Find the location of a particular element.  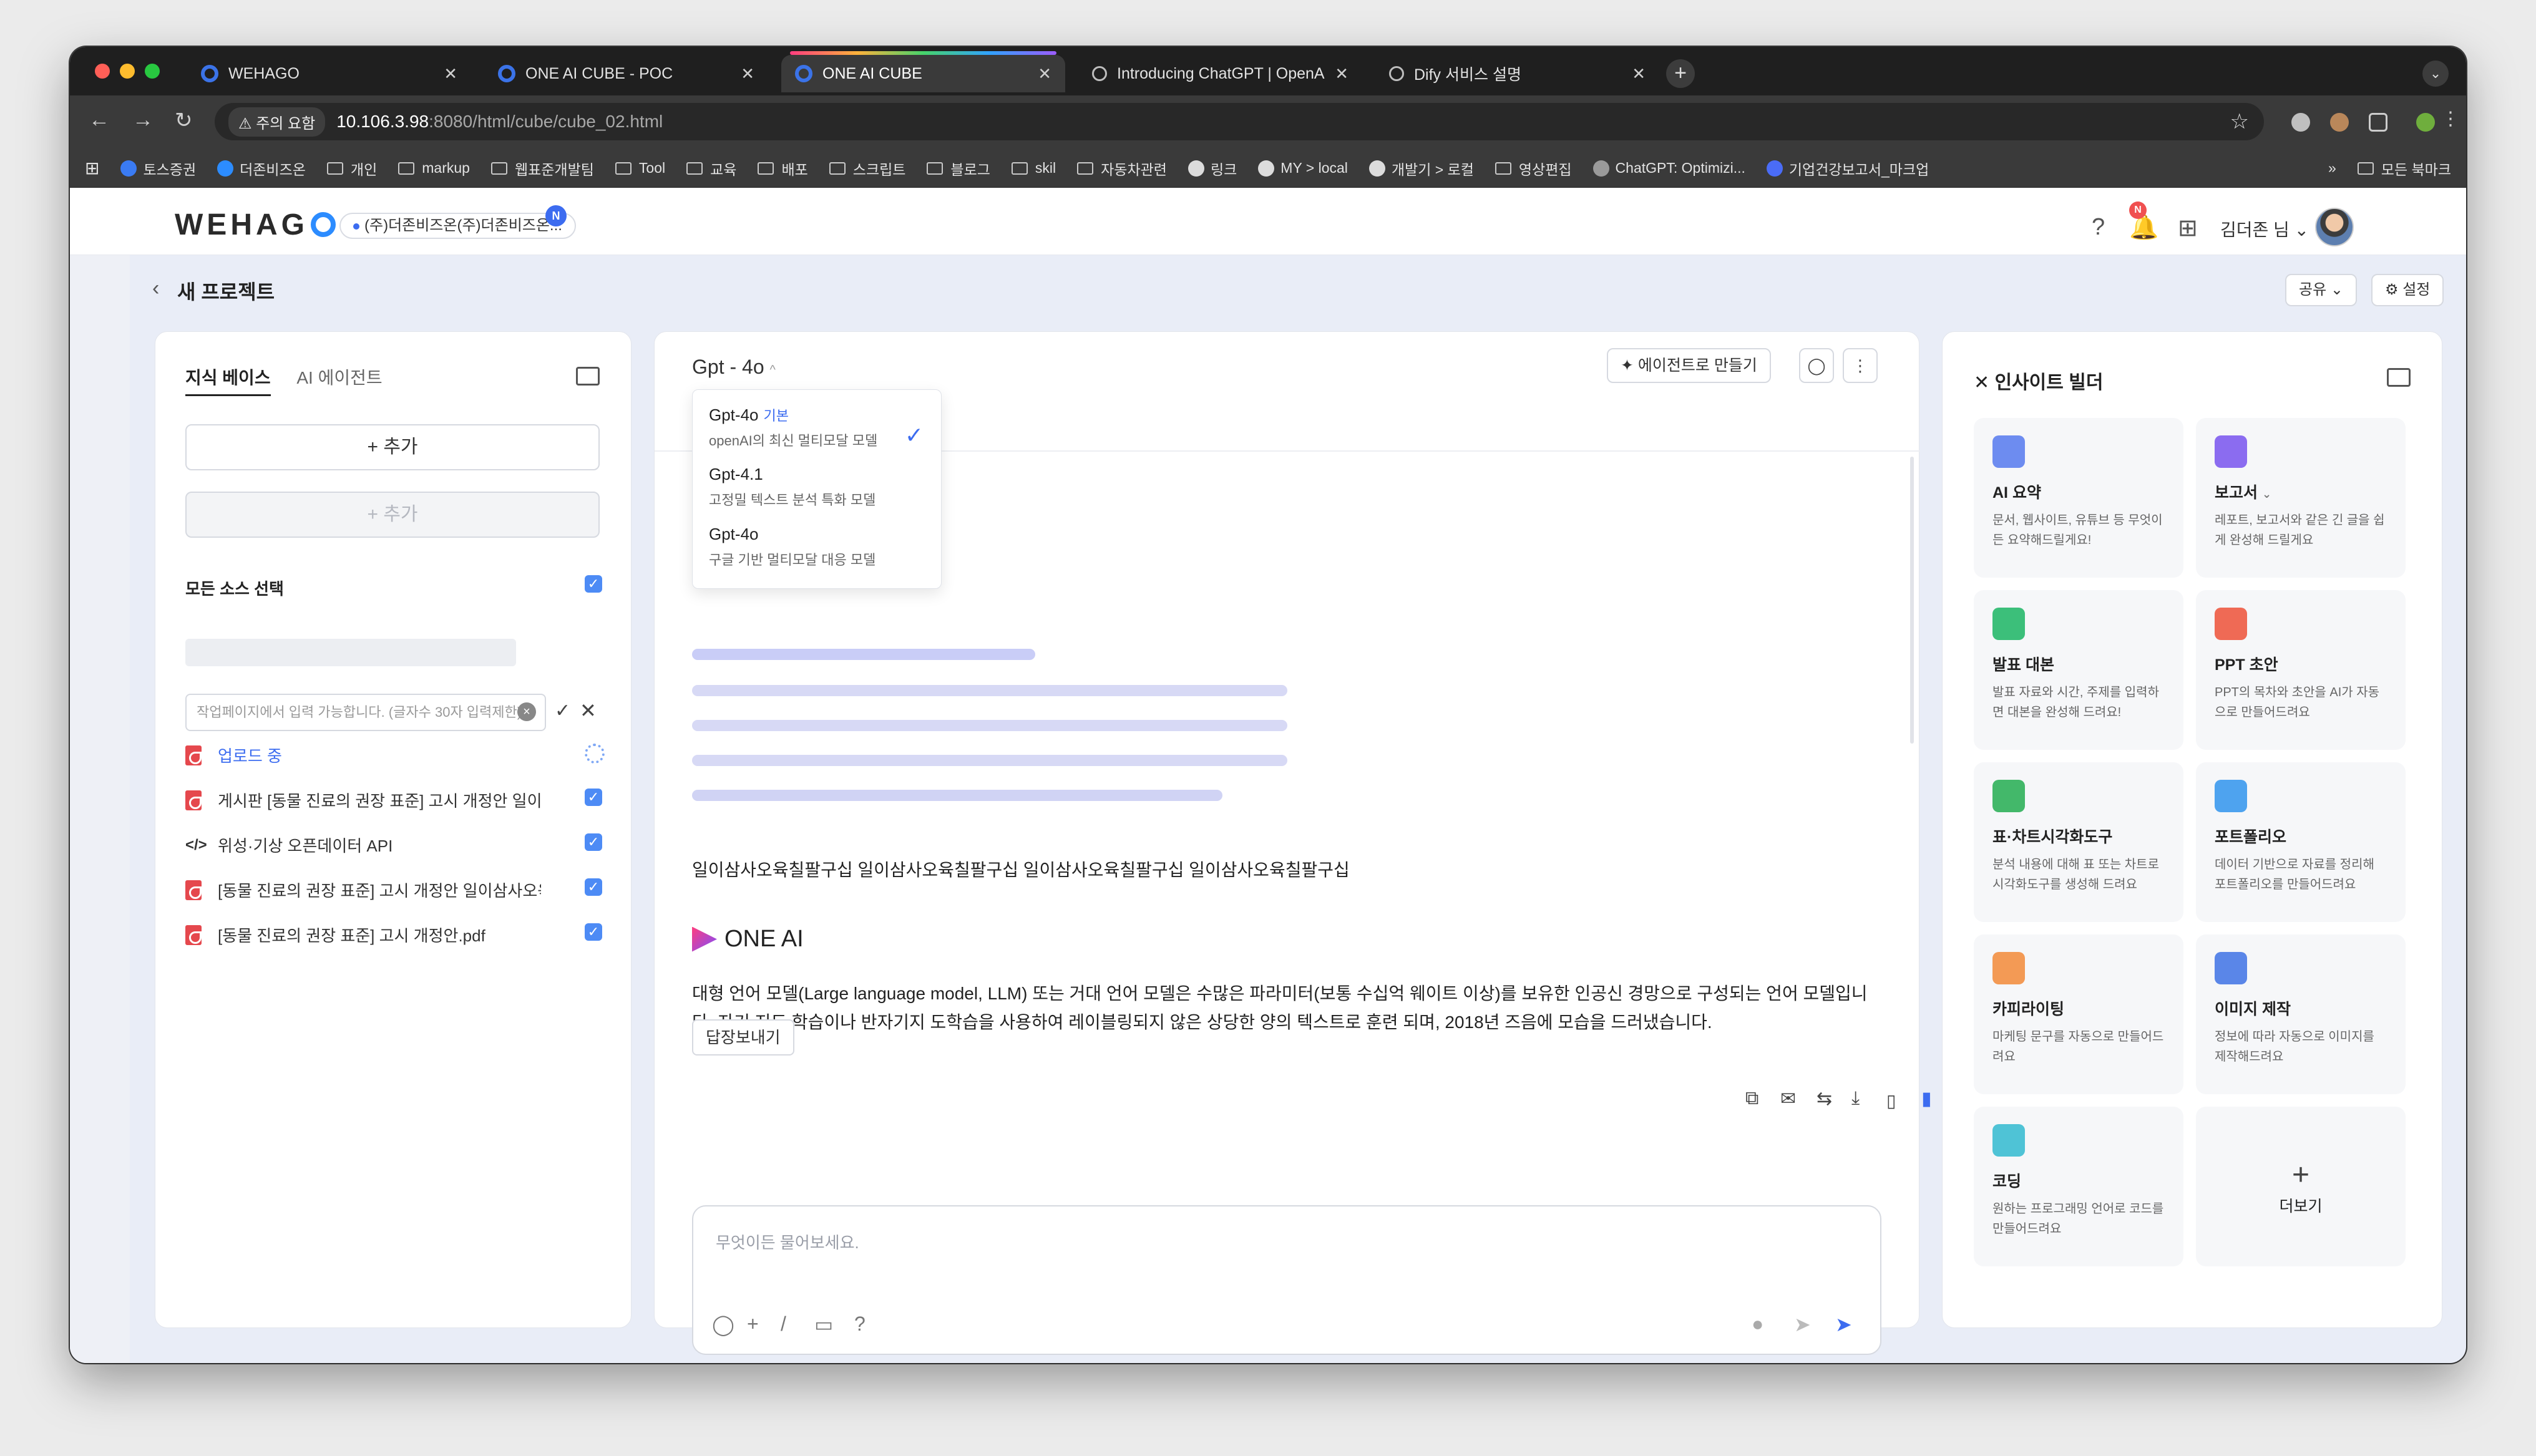

send-gray-icon: ➤ is located at coordinates (1802, 1325).